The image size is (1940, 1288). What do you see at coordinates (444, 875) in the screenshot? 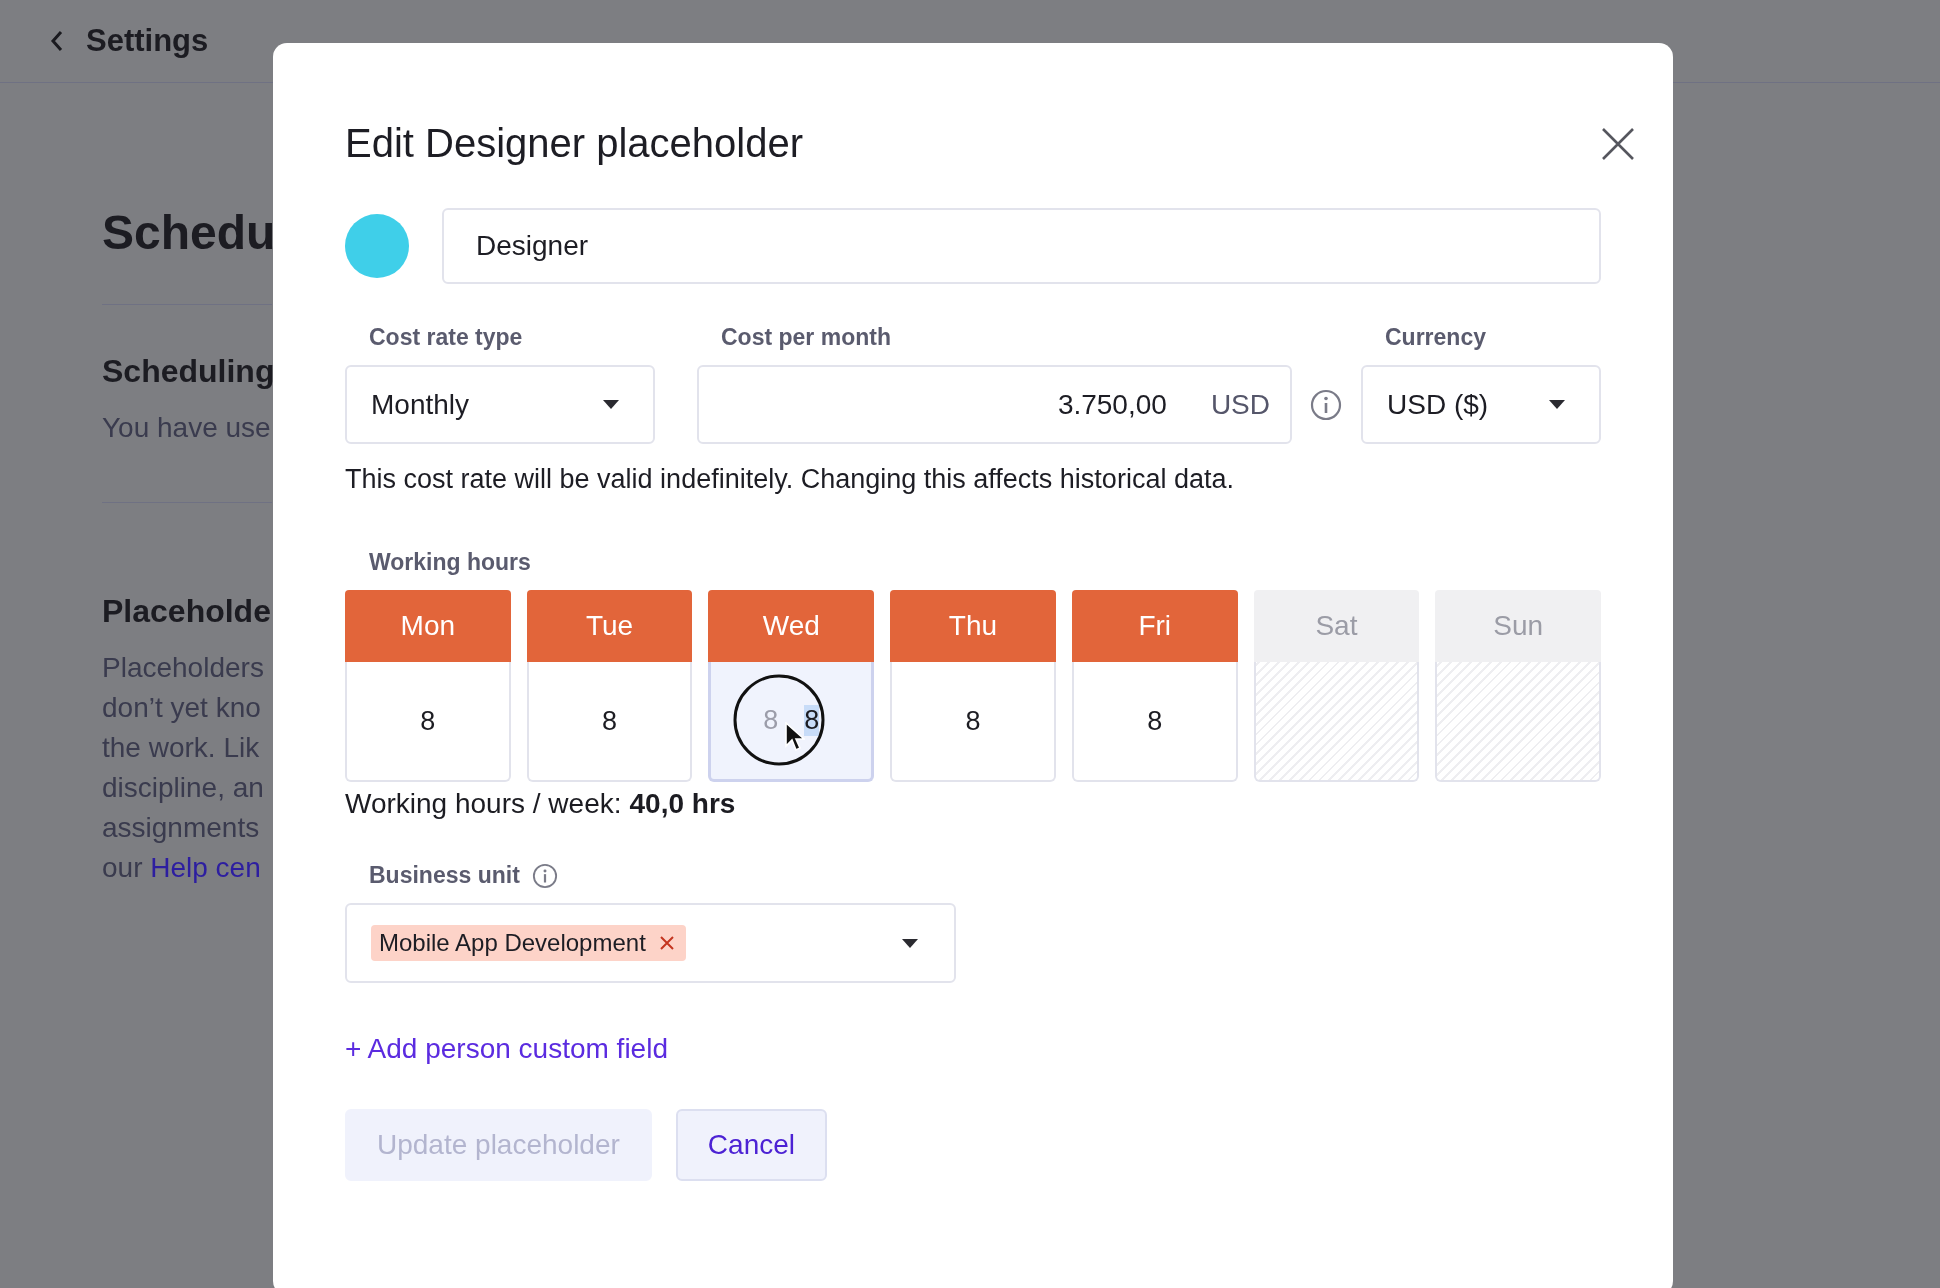
I see `field-label: Business unit` at bounding box center [444, 875].